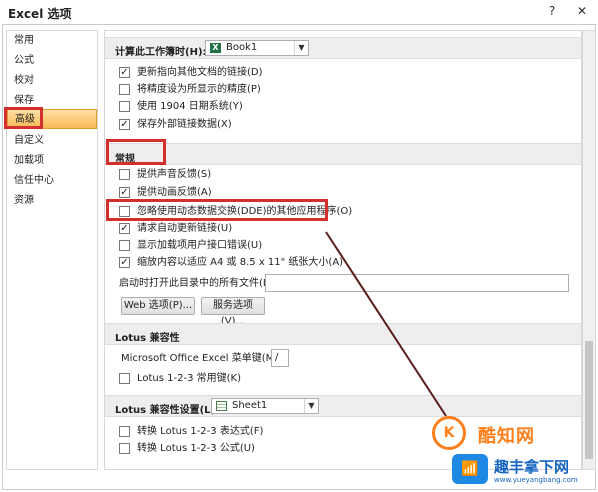 This screenshot has width=598, height=492. I want to click on watermark-brand: 趣丰拿下网, so click(532, 467).